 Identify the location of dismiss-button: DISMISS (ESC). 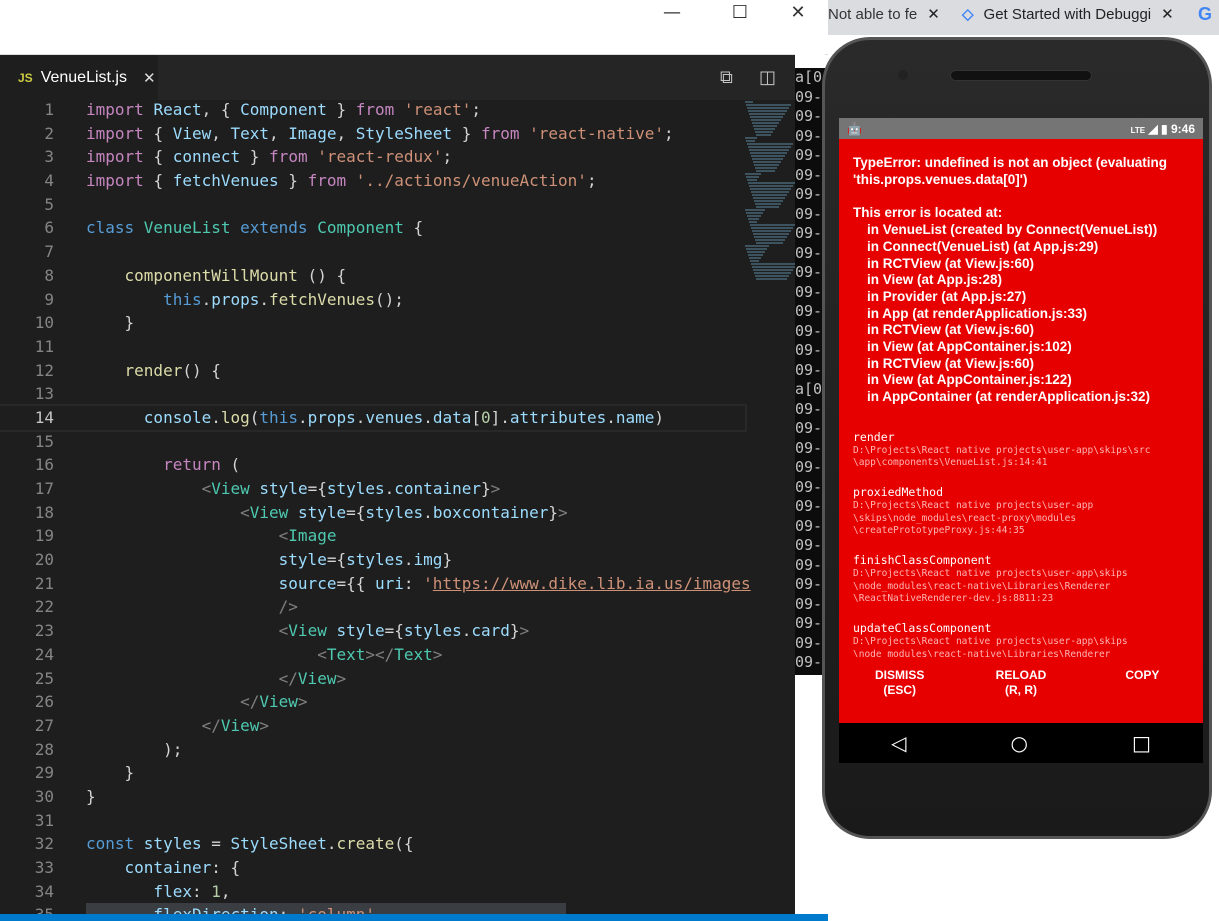
(899, 683).